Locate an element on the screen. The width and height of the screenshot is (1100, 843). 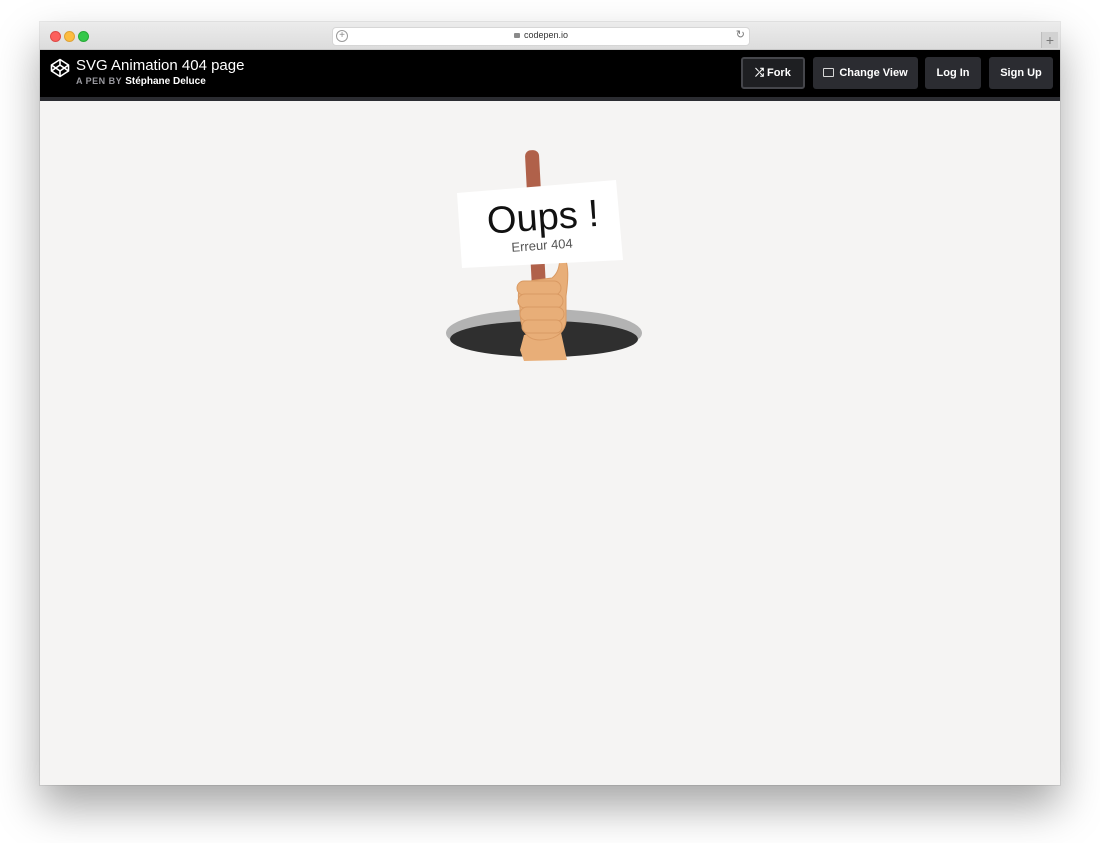
fork-button: ⤮ Fork is located at coordinates (773, 73).